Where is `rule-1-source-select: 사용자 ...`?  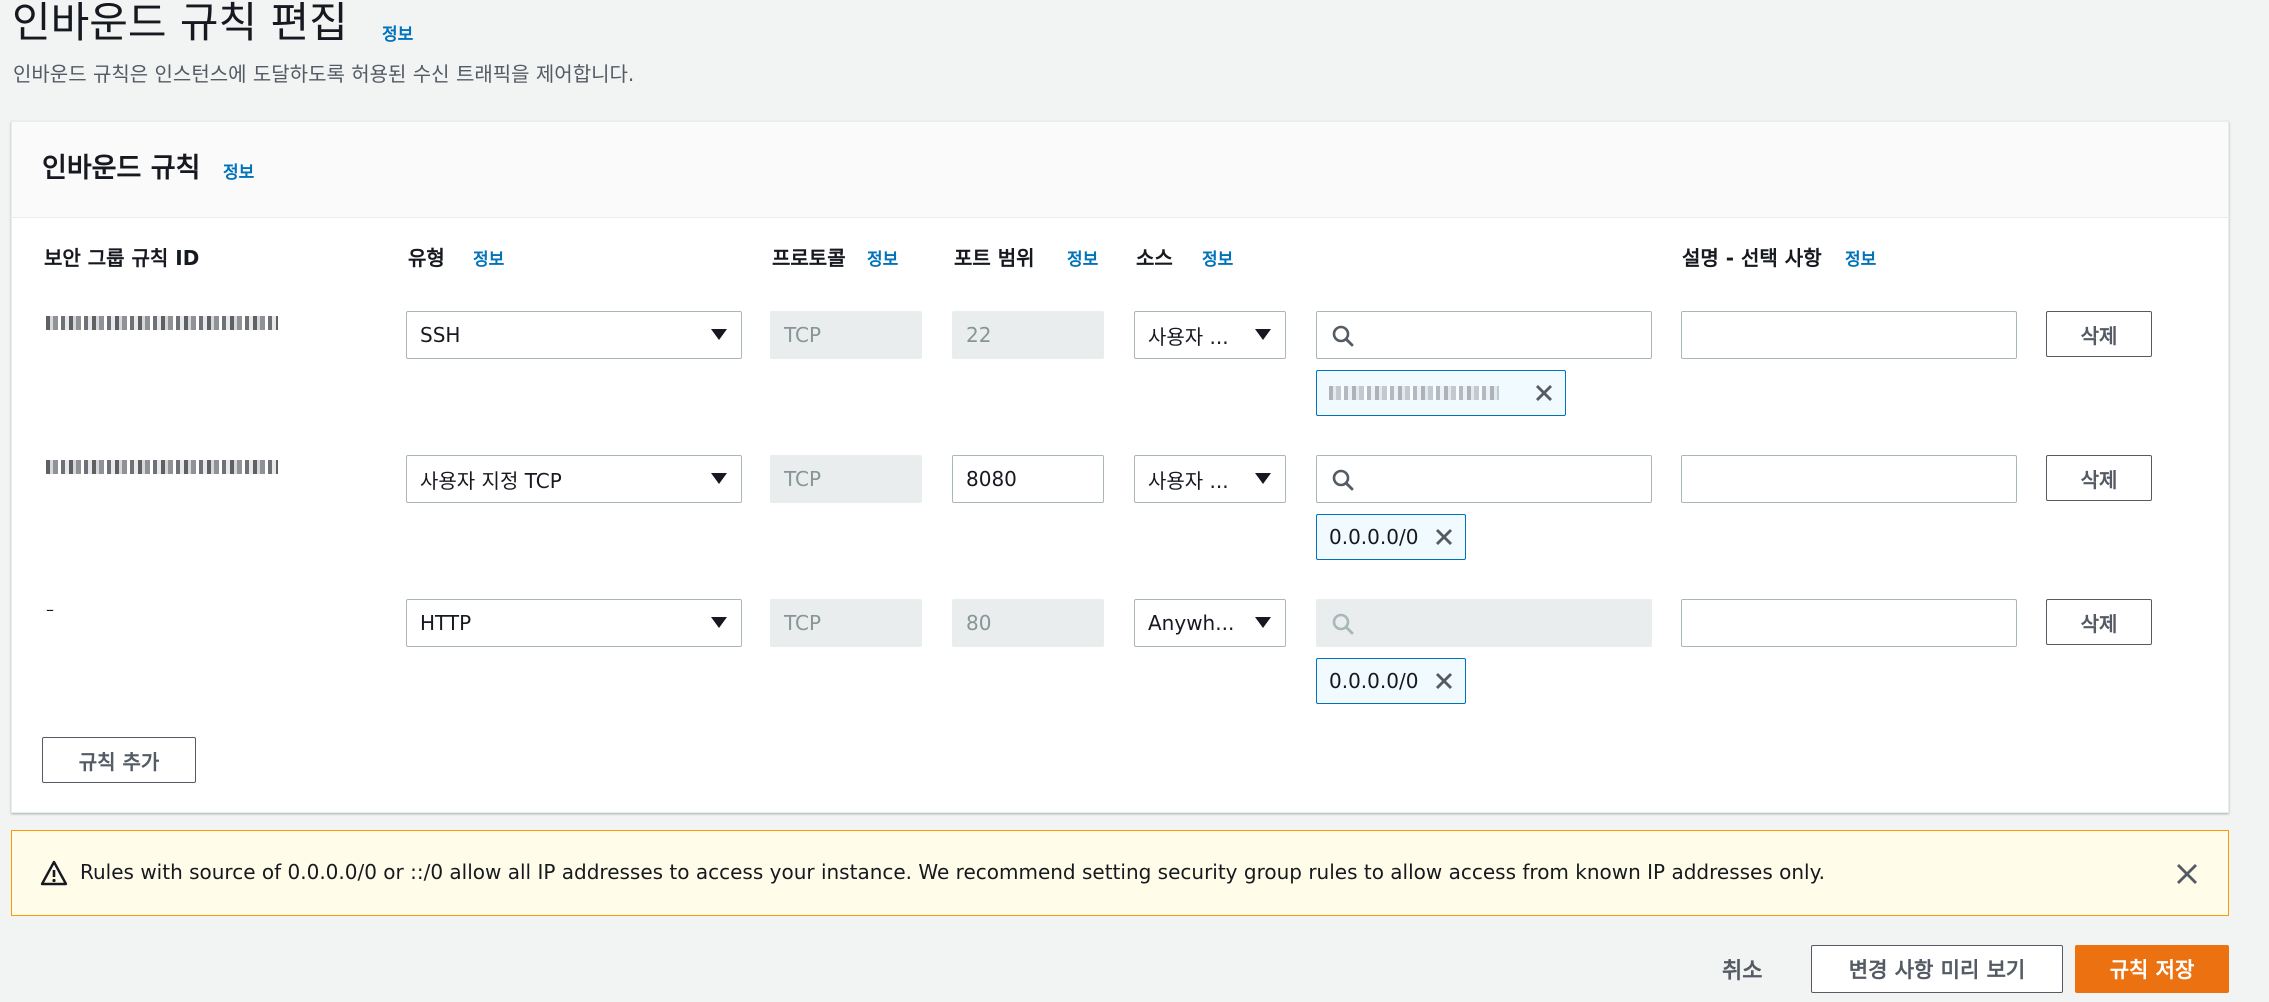 rule-1-source-select: 사용자 ... is located at coordinates (1210, 335).